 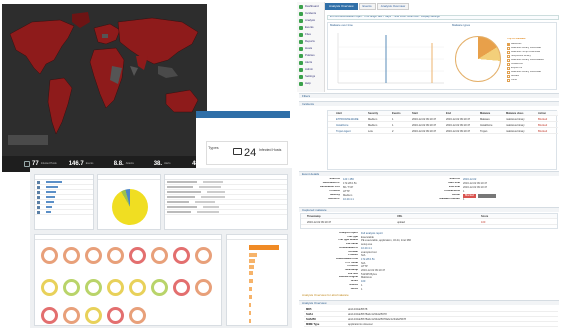 I want to click on legend-label: Malicious Binary Download, so click(x=526, y=48).